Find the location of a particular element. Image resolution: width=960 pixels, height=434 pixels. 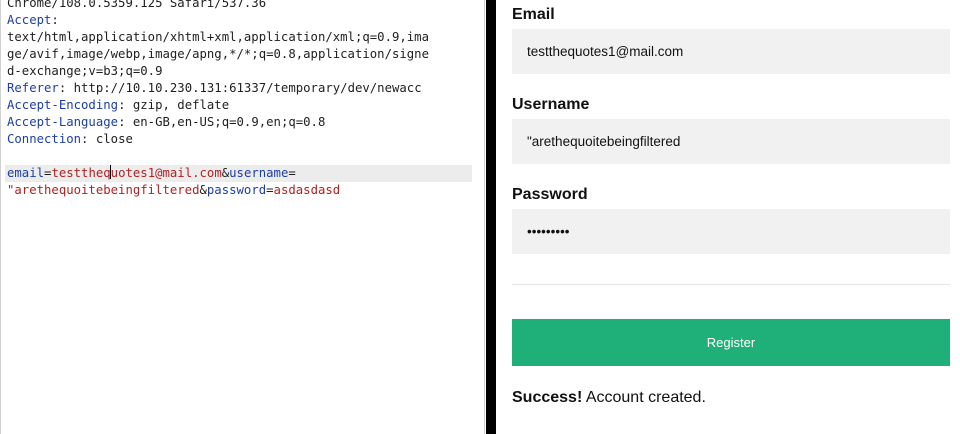

body-line-1: email=testthequotes1@mail.com&username= is located at coordinates (151, 172).